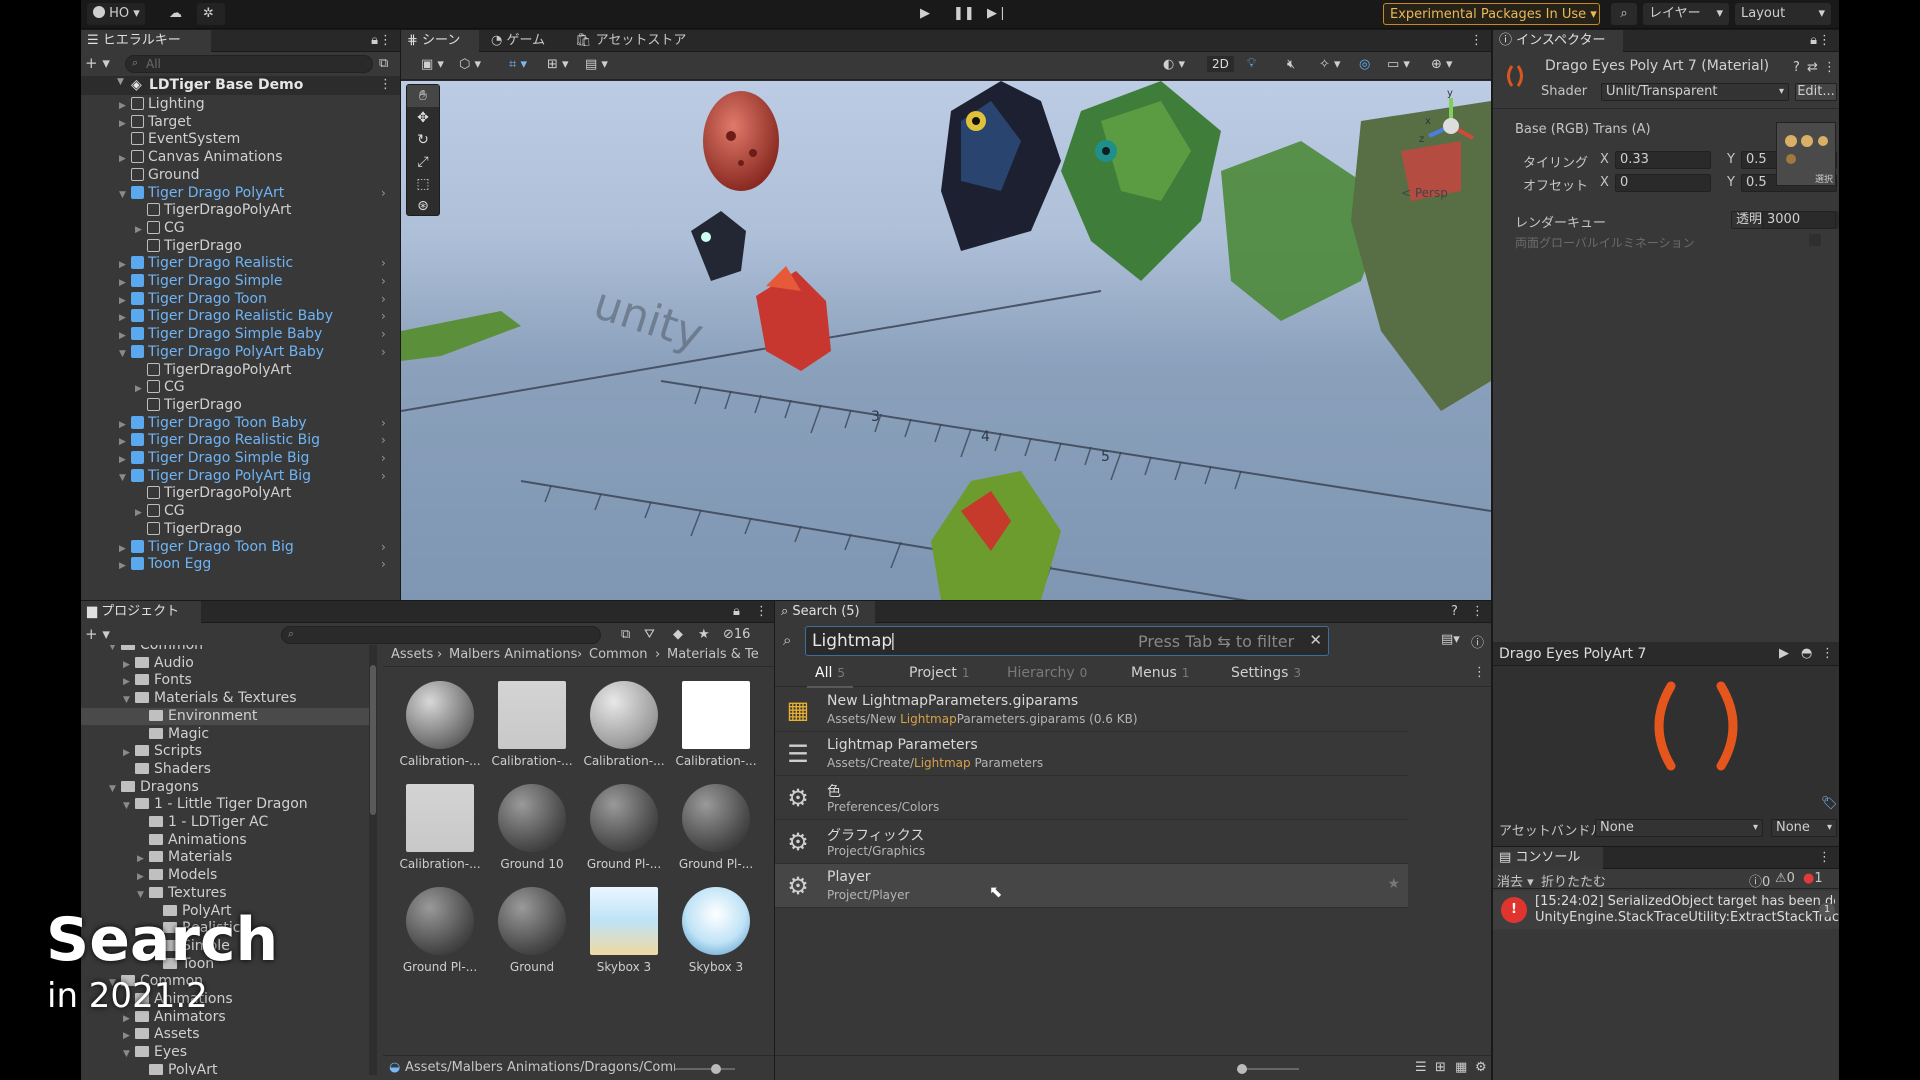 The width and height of the screenshot is (1920, 1080). I want to click on project-folder: Magic, so click(226, 735).